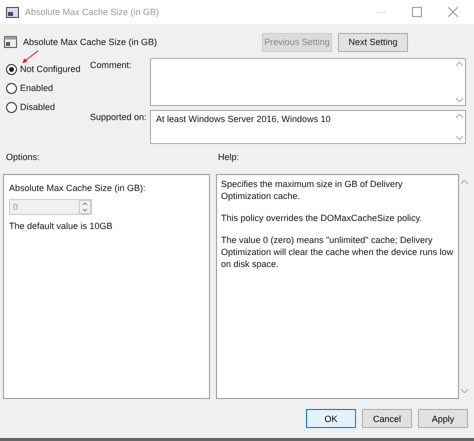 The image size is (474, 441). Describe the element at coordinates (48, 69) in the screenshot. I see `state-radio: Not Configured` at that location.